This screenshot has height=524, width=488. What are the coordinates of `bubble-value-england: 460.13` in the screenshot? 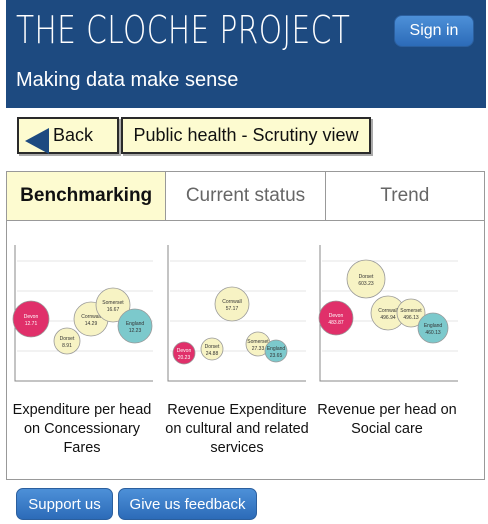 It's located at (433, 333).